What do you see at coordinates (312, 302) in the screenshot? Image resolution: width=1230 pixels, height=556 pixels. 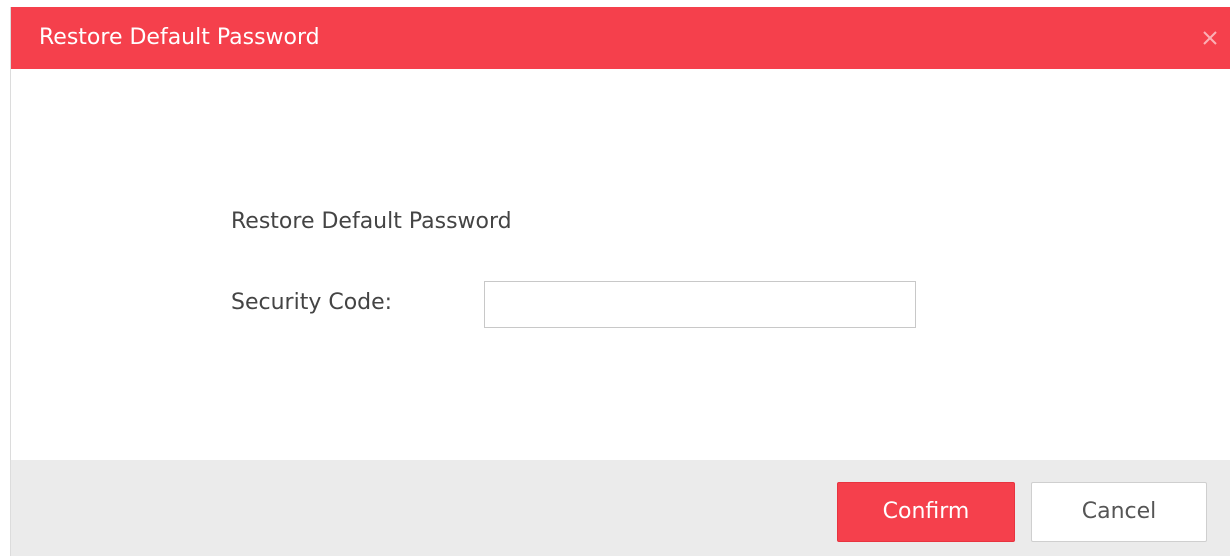 I see `security-code-label: Security Code:` at bounding box center [312, 302].